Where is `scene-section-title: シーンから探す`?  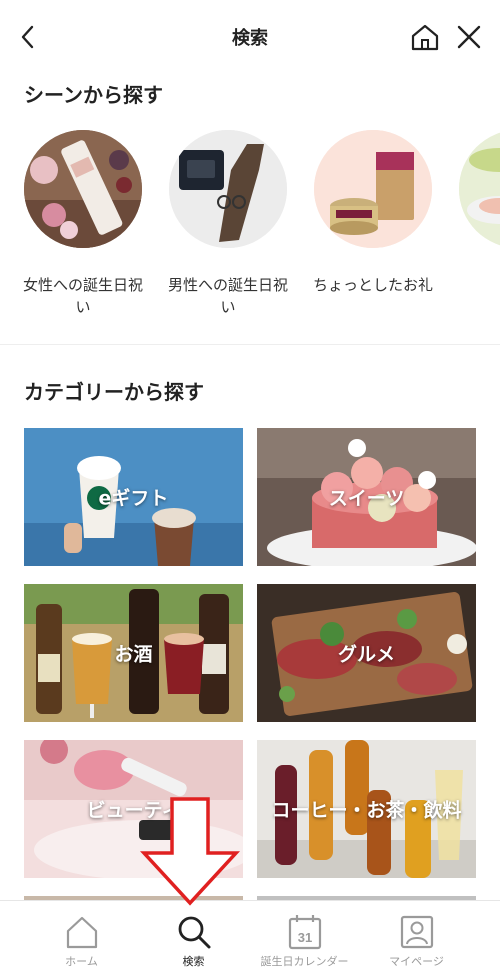 scene-section-title: シーンから探す is located at coordinates (93, 95).